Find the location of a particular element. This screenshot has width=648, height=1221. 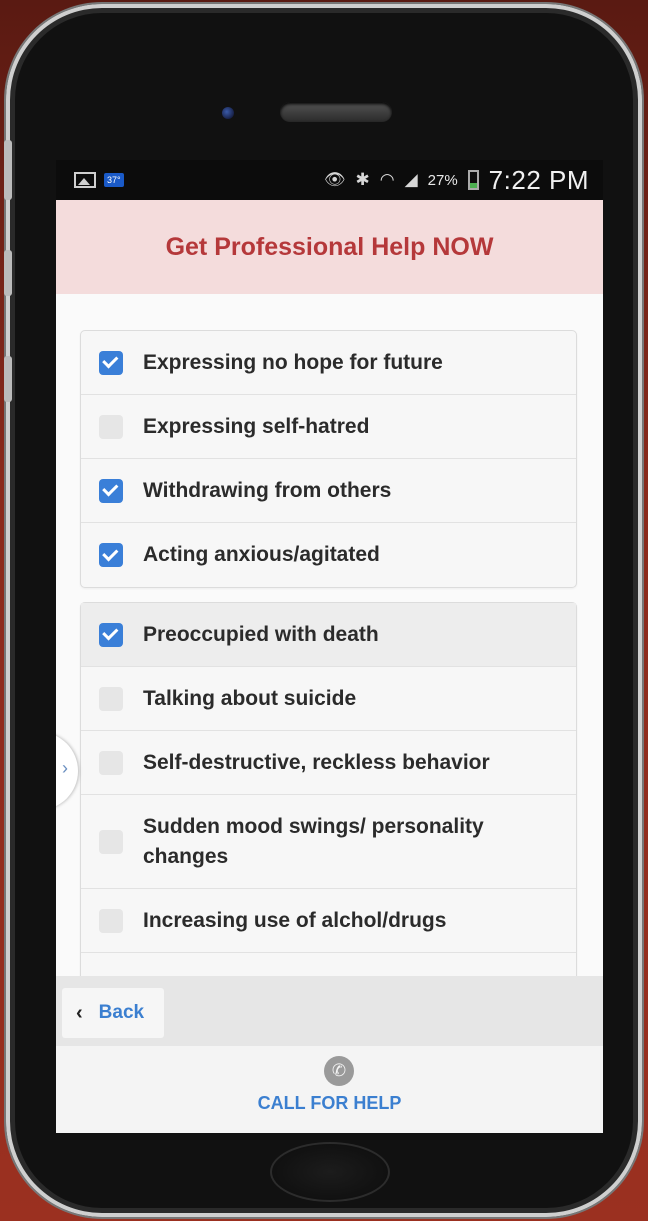

battery-percent: 27% is located at coordinates (442, 180).